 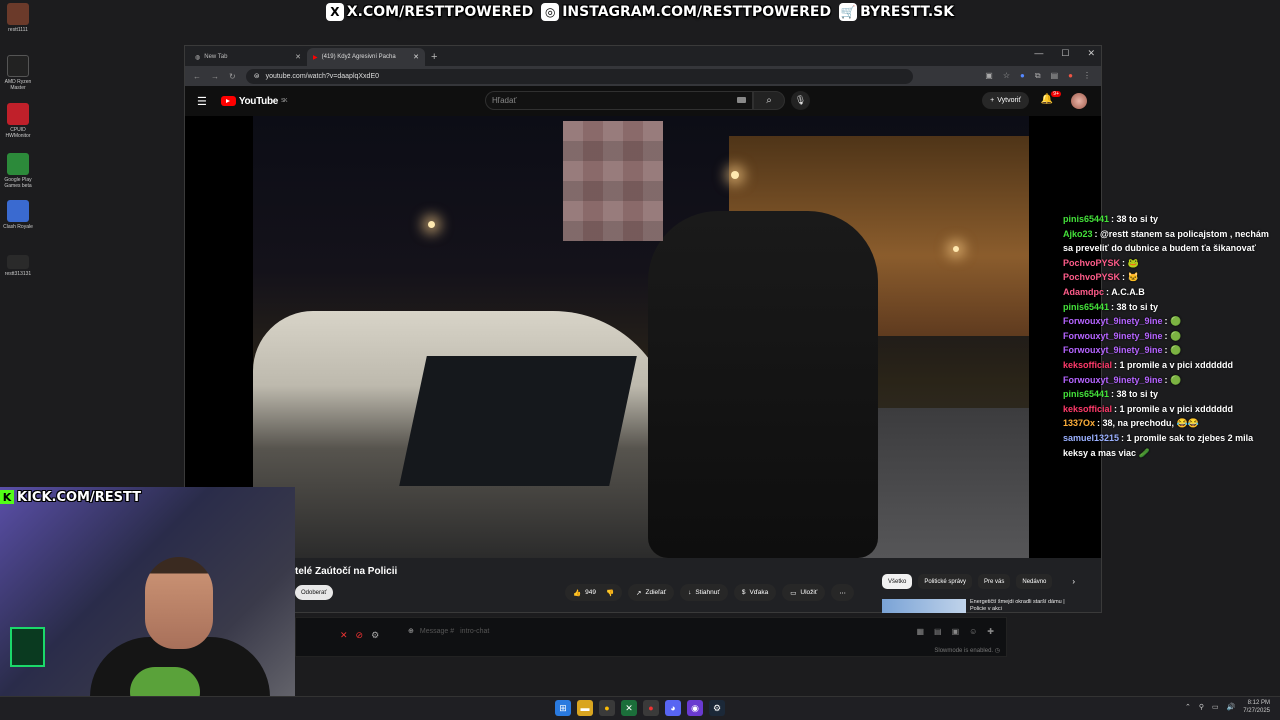 What do you see at coordinates (804, 592) in the screenshot?
I see `save-button: ▭ Uložiť` at bounding box center [804, 592].